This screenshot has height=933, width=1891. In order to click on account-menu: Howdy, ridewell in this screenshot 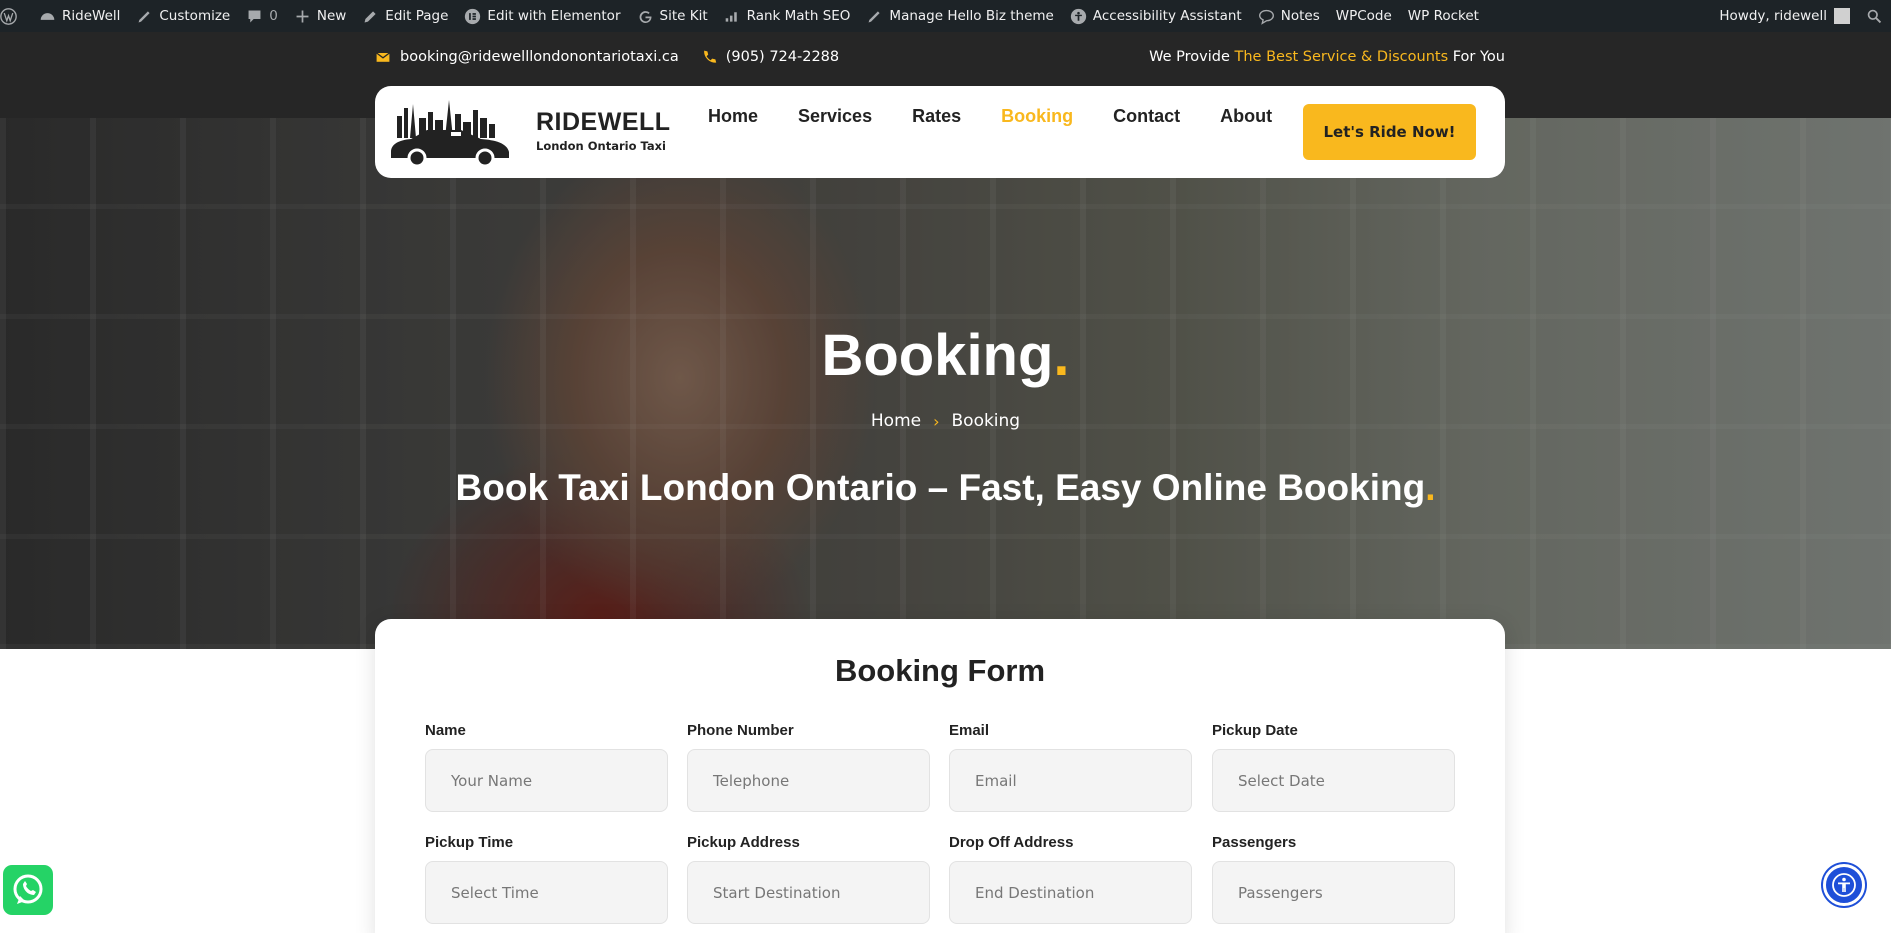, I will do `click(1784, 16)`.